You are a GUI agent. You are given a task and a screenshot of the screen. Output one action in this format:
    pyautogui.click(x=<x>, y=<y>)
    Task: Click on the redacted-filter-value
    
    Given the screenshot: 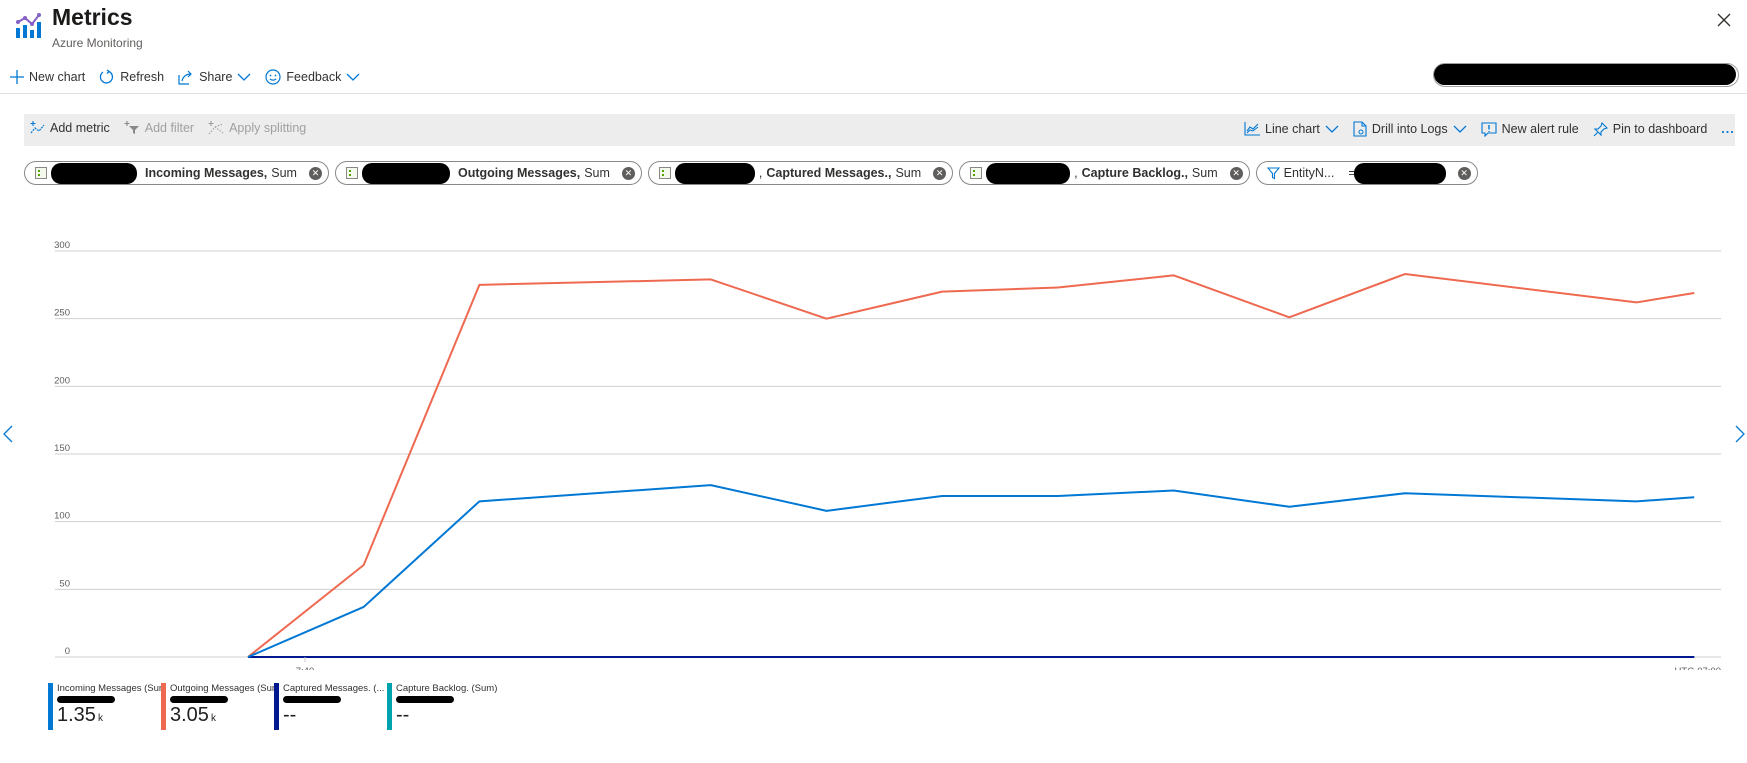 What is the action you would take?
    pyautogui.click(x=1399, y=173)
    